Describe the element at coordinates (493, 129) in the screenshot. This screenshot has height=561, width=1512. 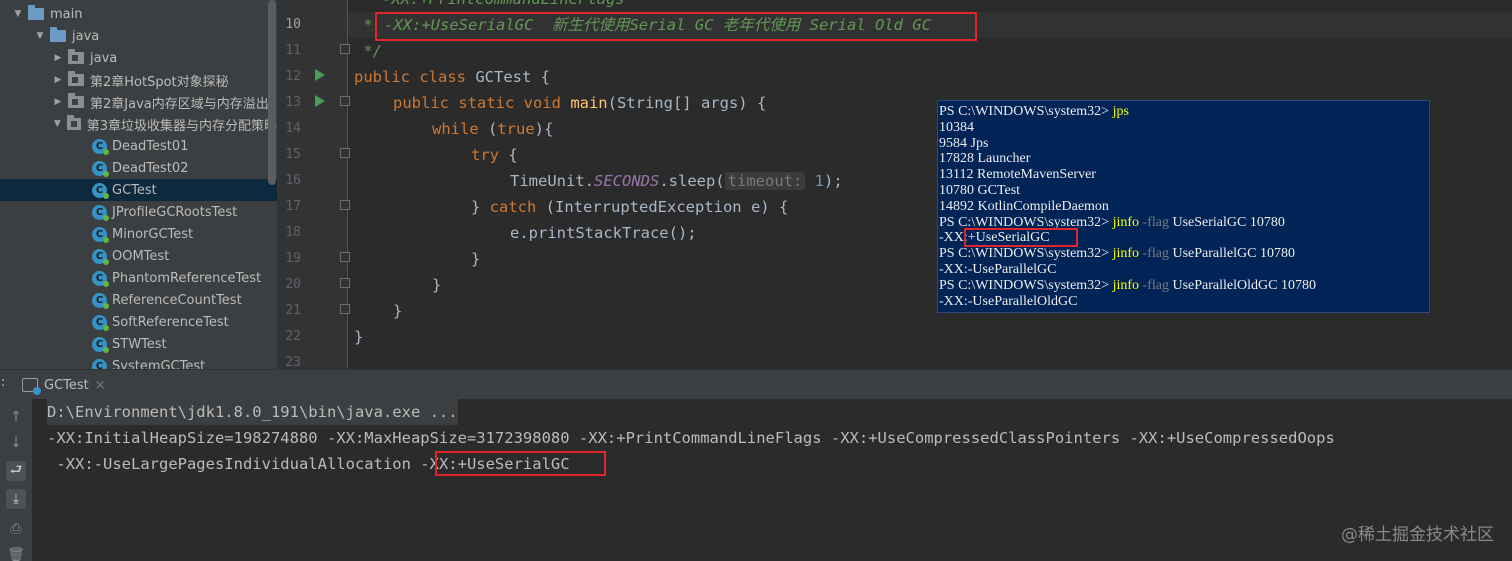
I see `paren: (` at that location.